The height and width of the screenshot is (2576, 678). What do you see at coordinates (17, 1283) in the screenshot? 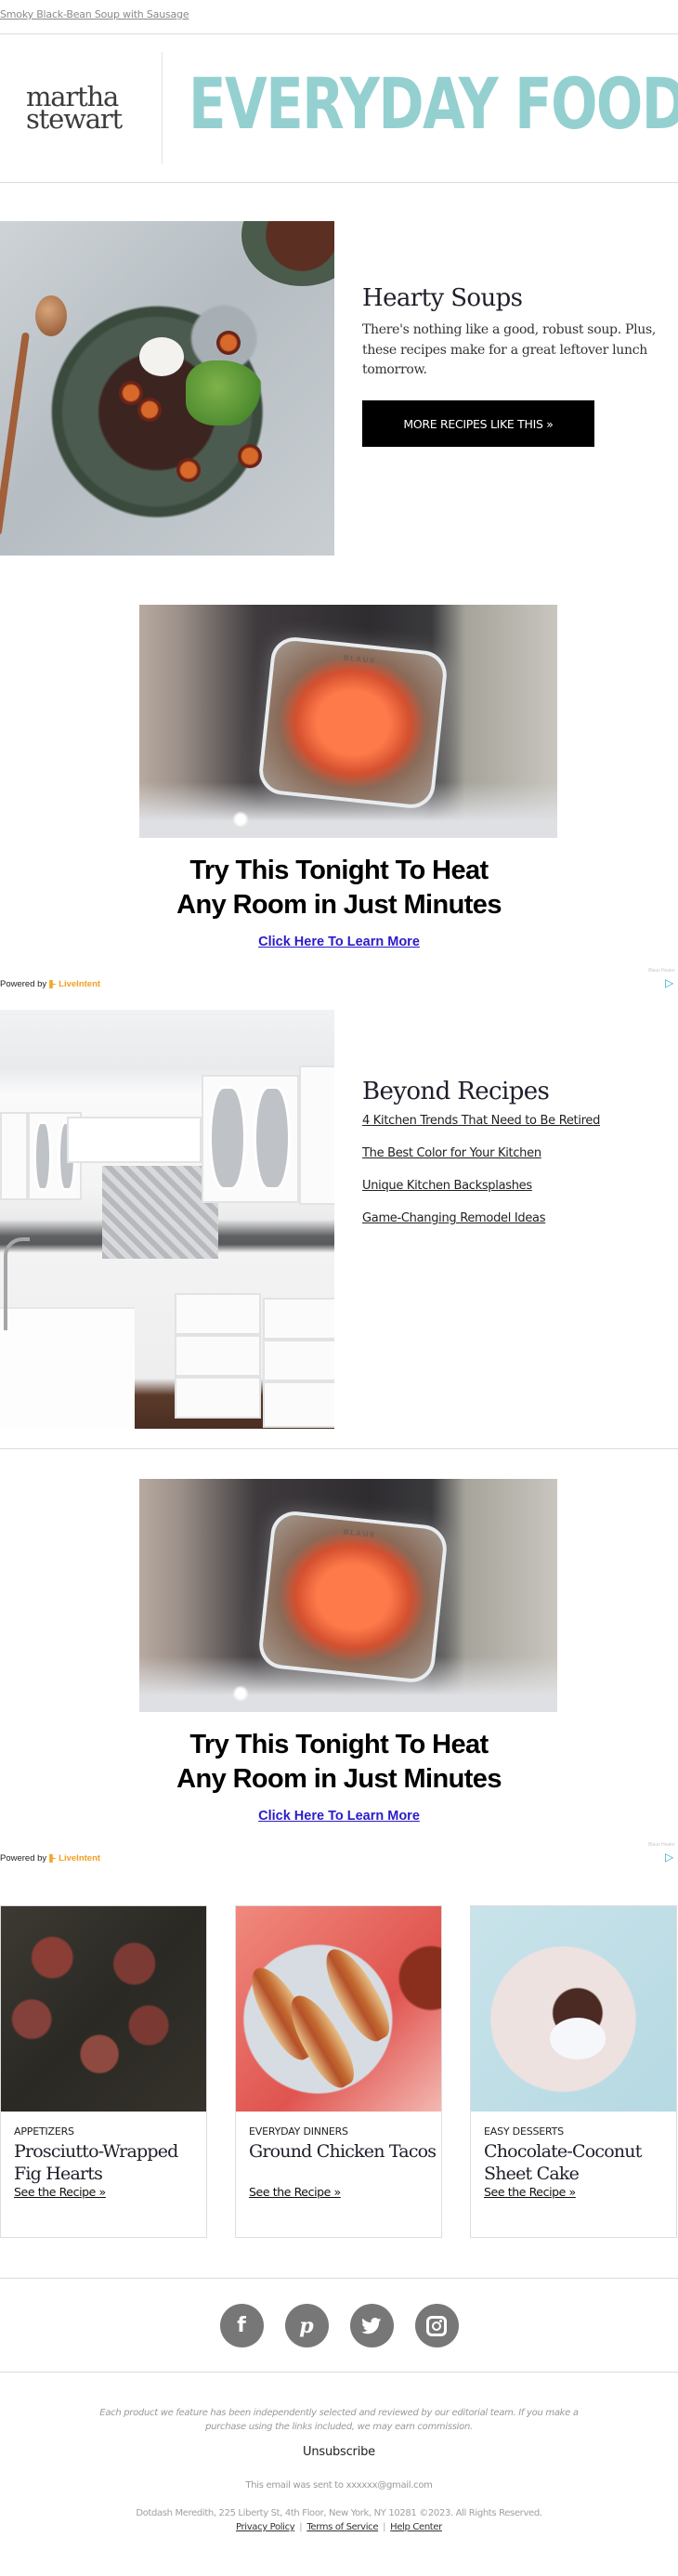
I see `faucet` at bounding box center [17, 1283].